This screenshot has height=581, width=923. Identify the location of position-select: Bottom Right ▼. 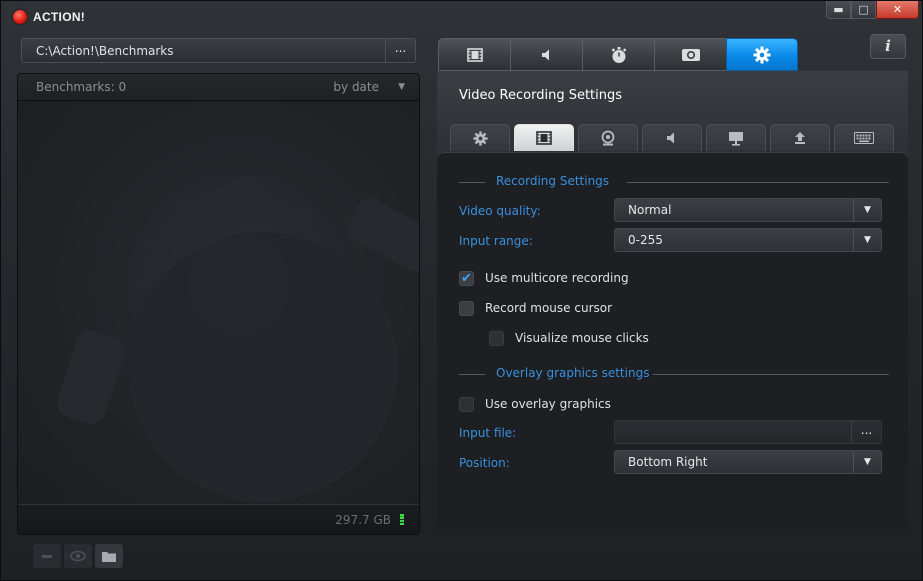
(748, 462).